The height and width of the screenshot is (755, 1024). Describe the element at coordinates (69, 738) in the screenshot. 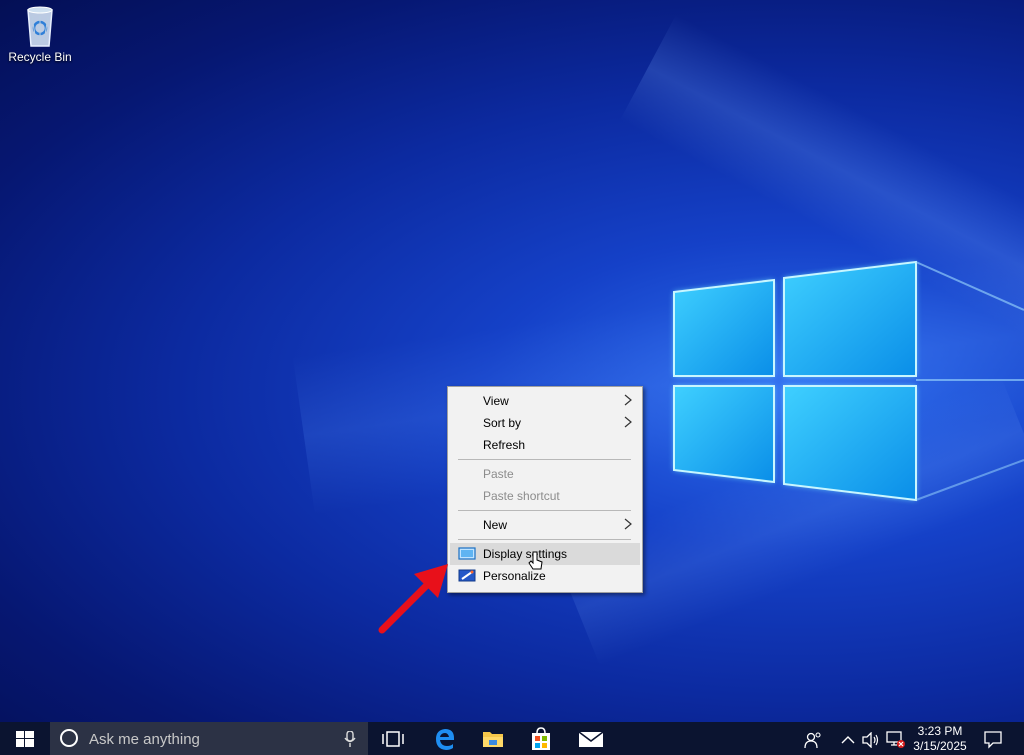

I see `cortana-icon` at that location.